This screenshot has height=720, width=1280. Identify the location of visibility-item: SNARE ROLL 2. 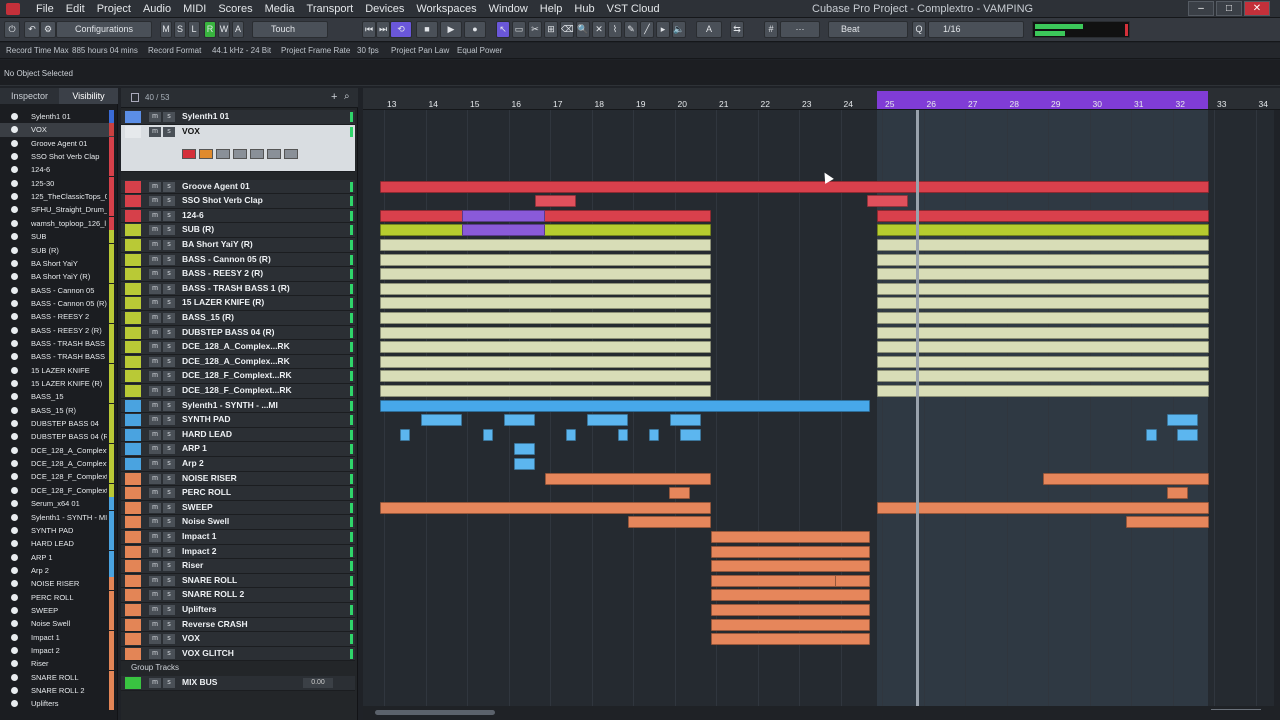
(57, 691).